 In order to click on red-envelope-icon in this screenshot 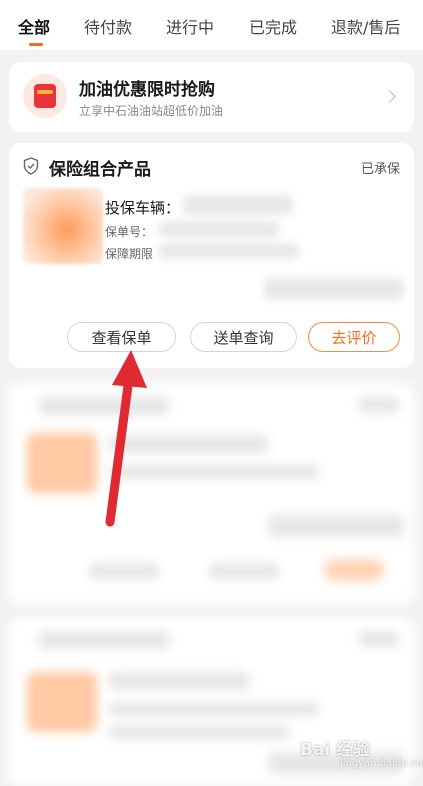, I will do `click(45, 96)`.